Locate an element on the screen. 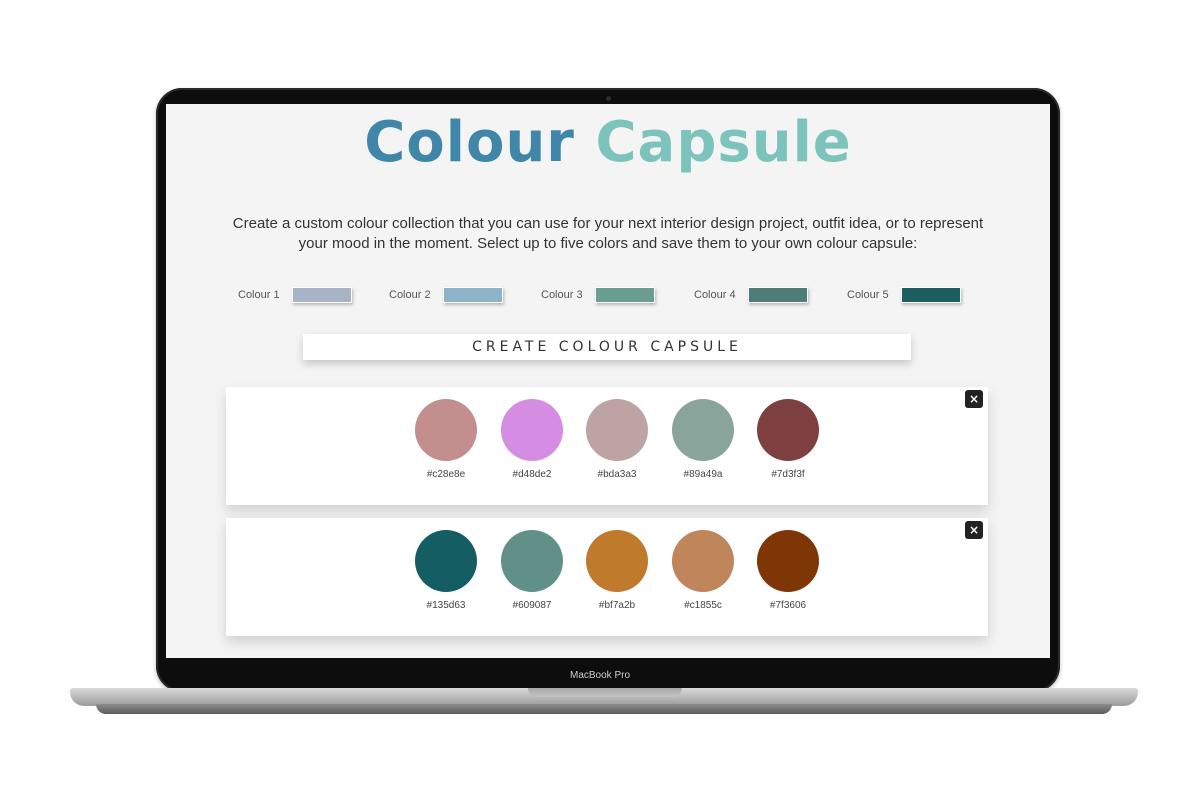  swatch-item: #c1855c is located at coordinates (703, 570).